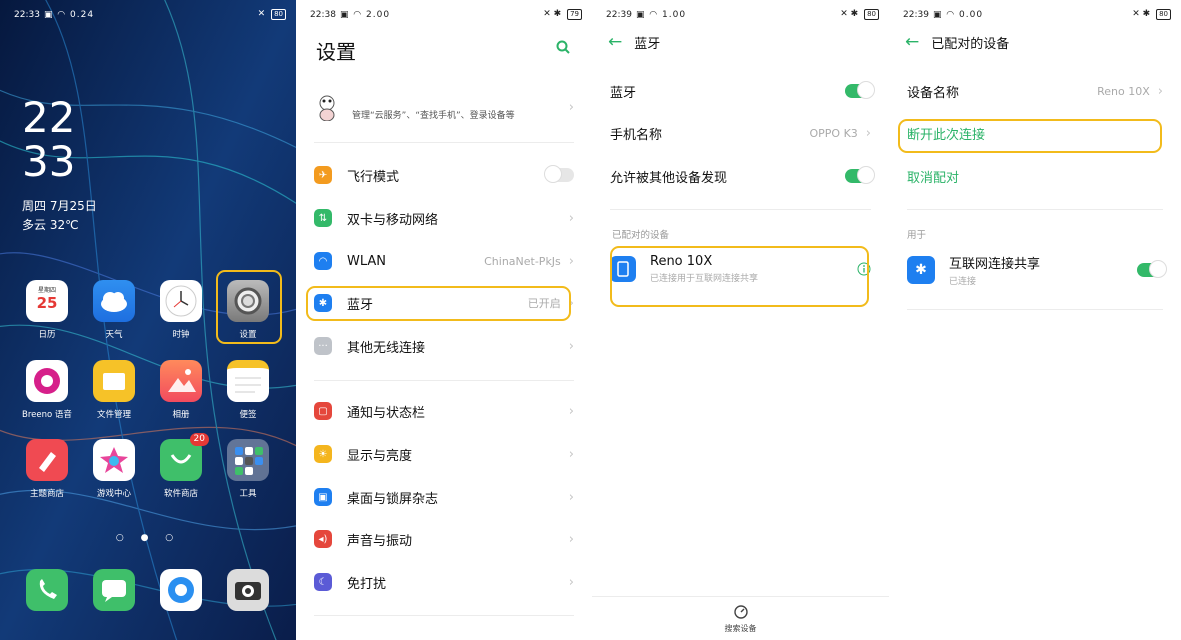 Image resolution: width=1181 pixels, height=640 pixels. Describe the element at coordinates (740, 612) in the screenshot. I see `scan-icon` at that location.